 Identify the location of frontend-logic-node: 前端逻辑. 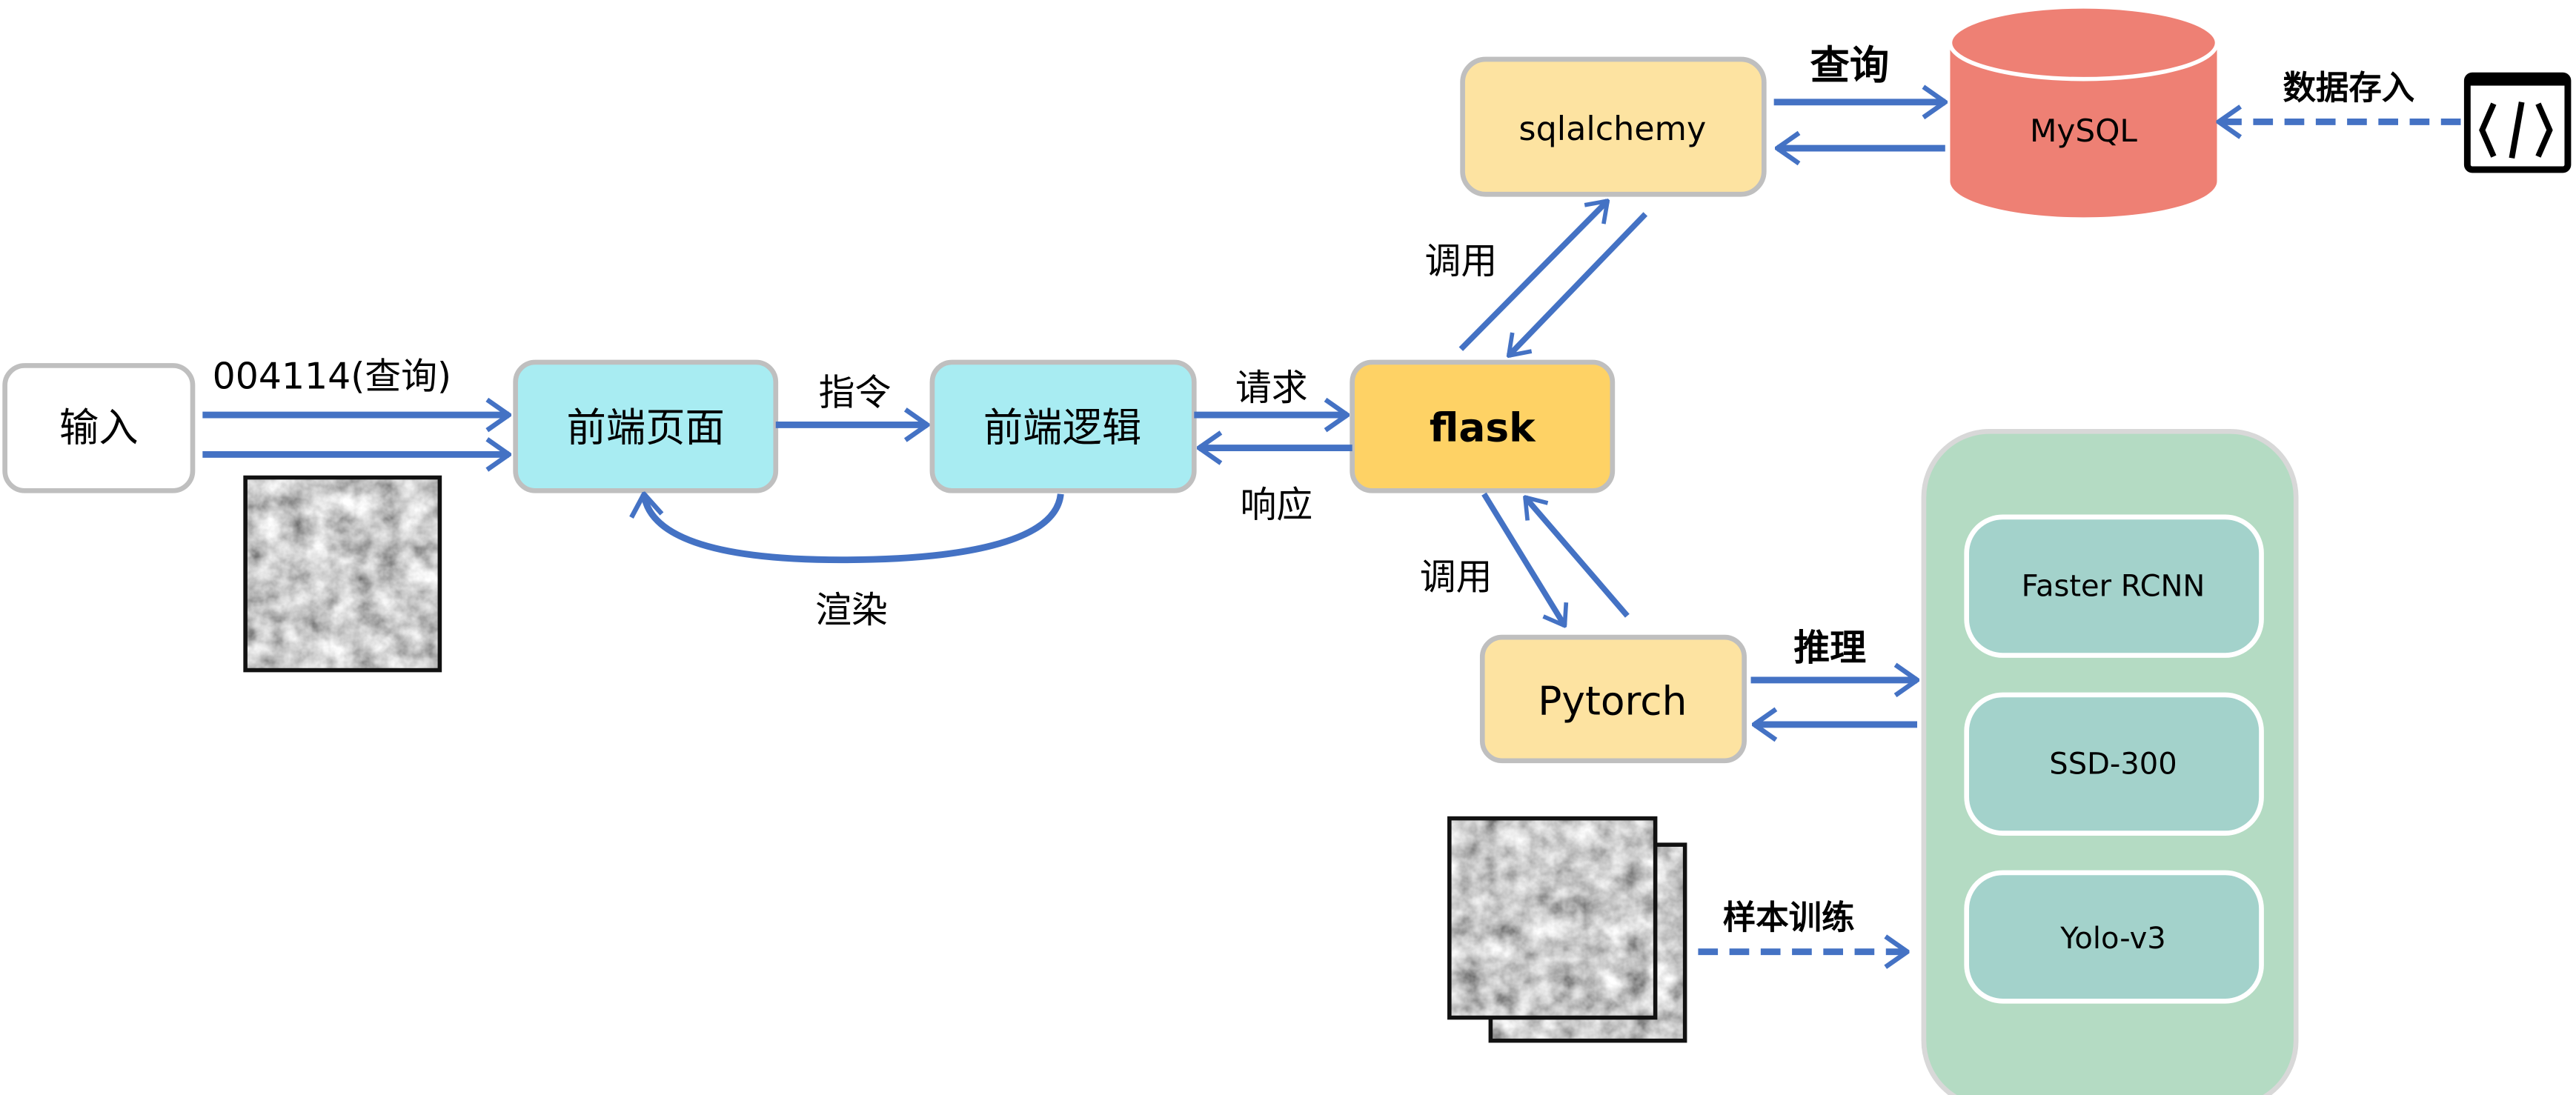
(1063, 426).